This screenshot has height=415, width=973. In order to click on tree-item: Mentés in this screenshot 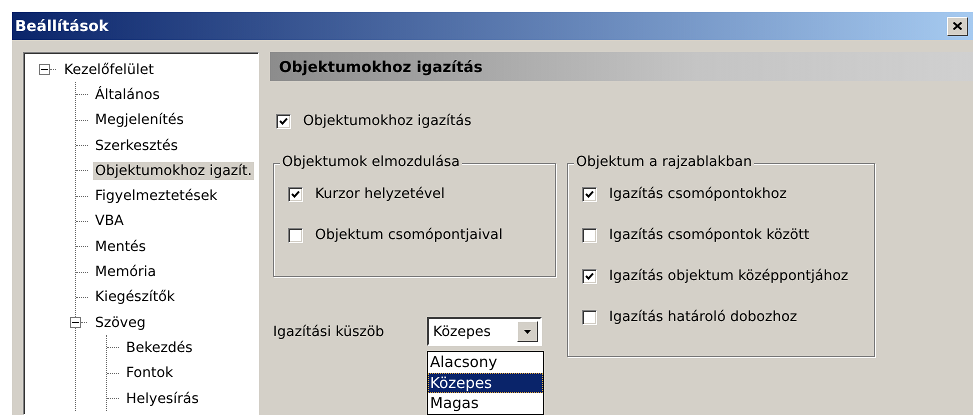, I will do `click(120, 247)`.